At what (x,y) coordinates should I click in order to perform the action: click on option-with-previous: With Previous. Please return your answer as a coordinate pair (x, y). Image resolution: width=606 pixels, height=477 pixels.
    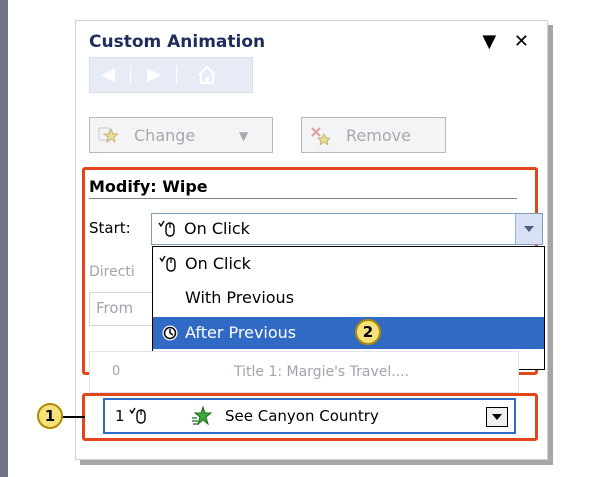
    Looking at the image, I should click on (348, 298).